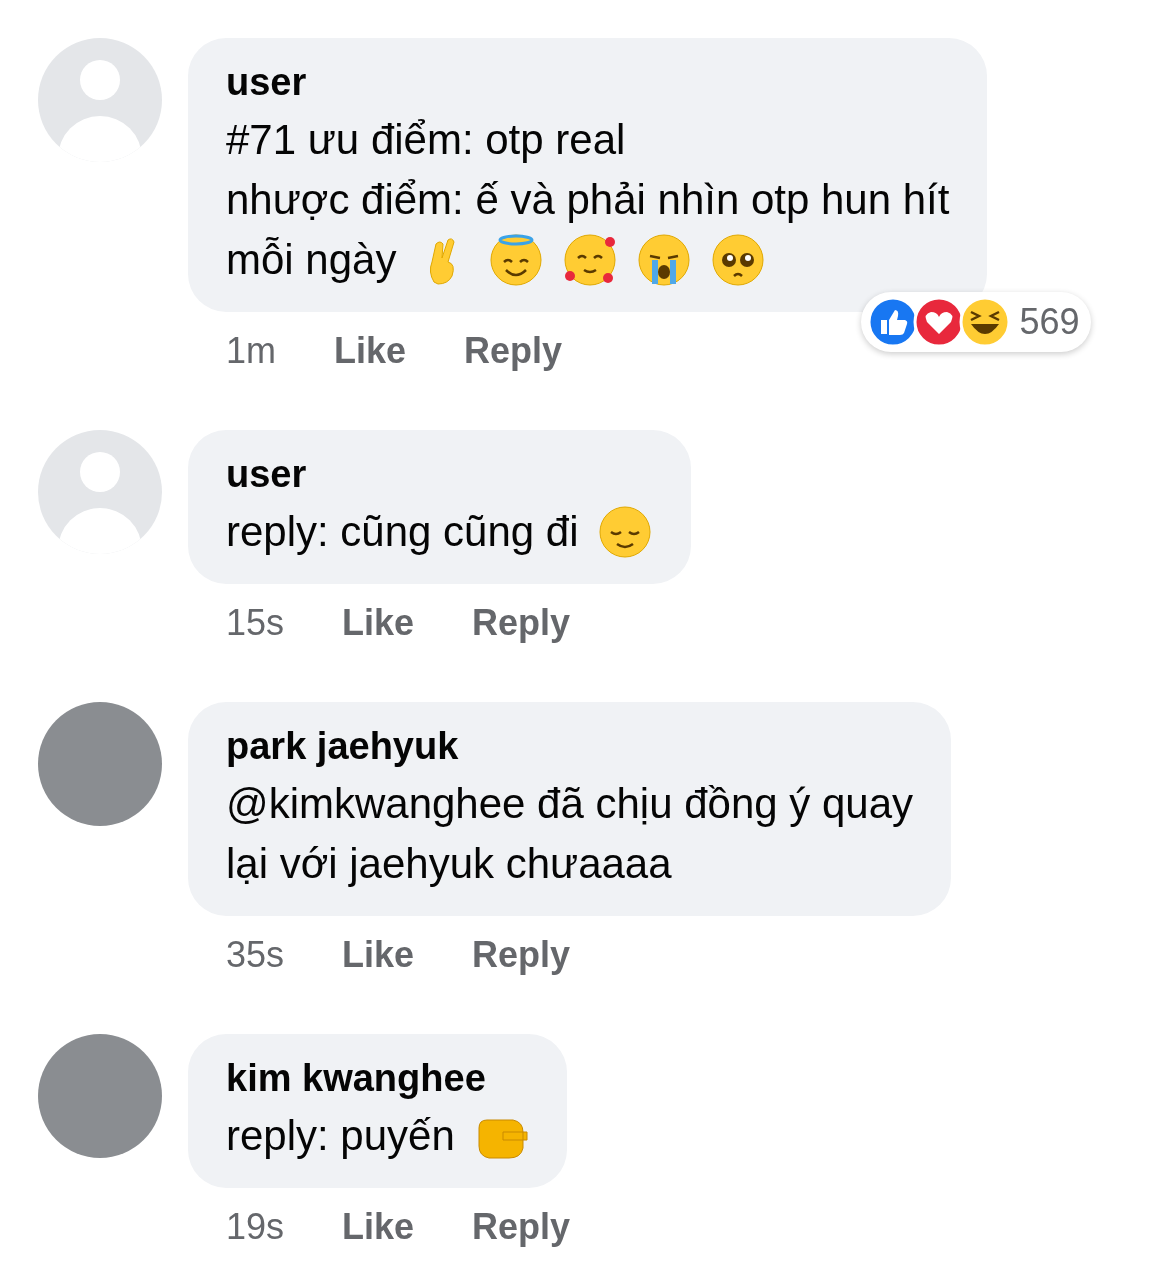  What do you see at coordinates (590, 260) in the screenshot?
I see `face-with-hearts-icon` at bounding box center [590, 260].